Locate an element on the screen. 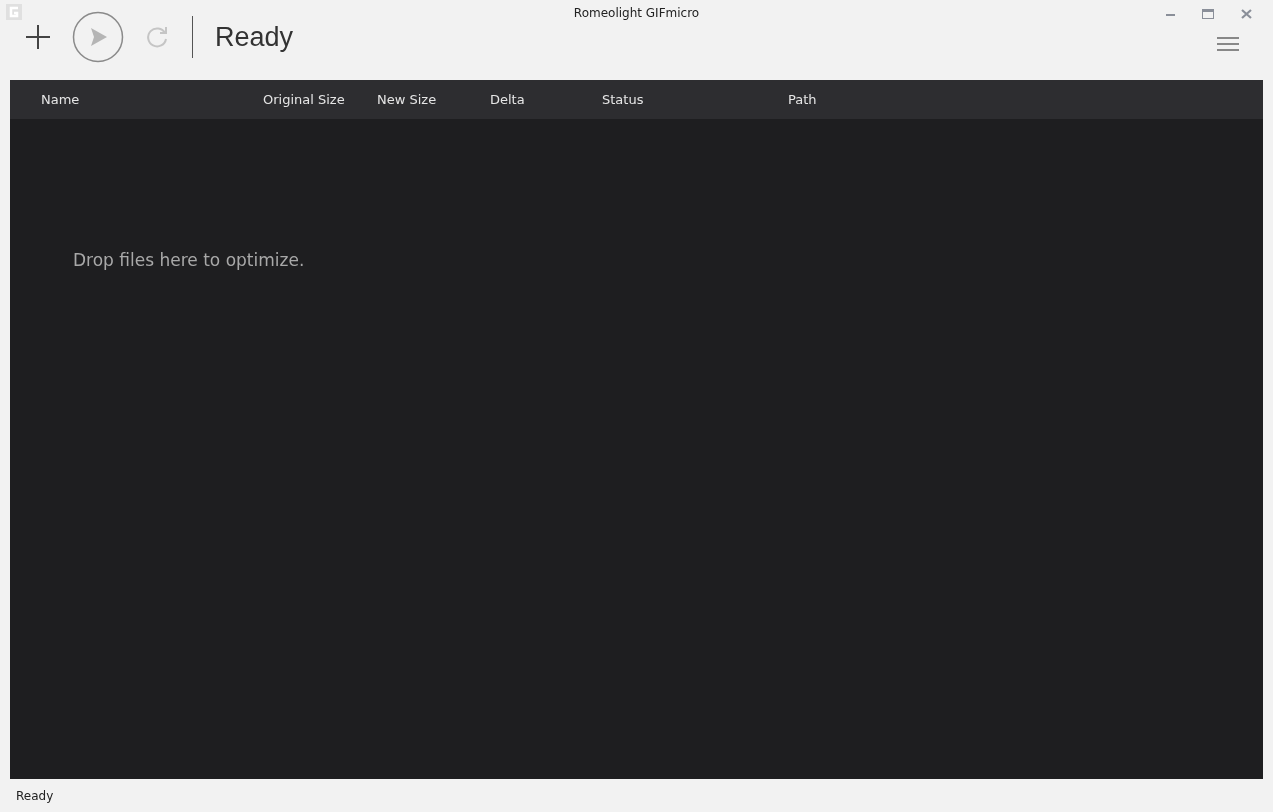 The image size is (1273, 812). minimize-icon is located at coordinates (1170, 14).